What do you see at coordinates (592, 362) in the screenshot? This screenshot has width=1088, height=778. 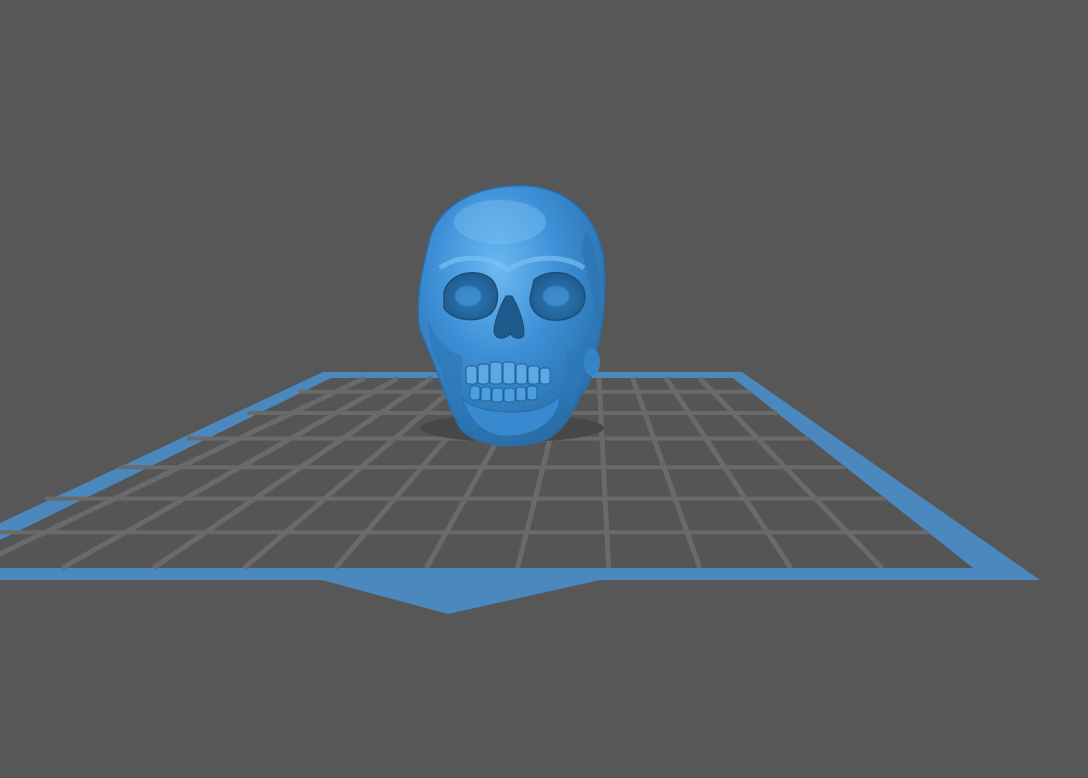 I see `mastoid-process` at bounding box center [592, 362].